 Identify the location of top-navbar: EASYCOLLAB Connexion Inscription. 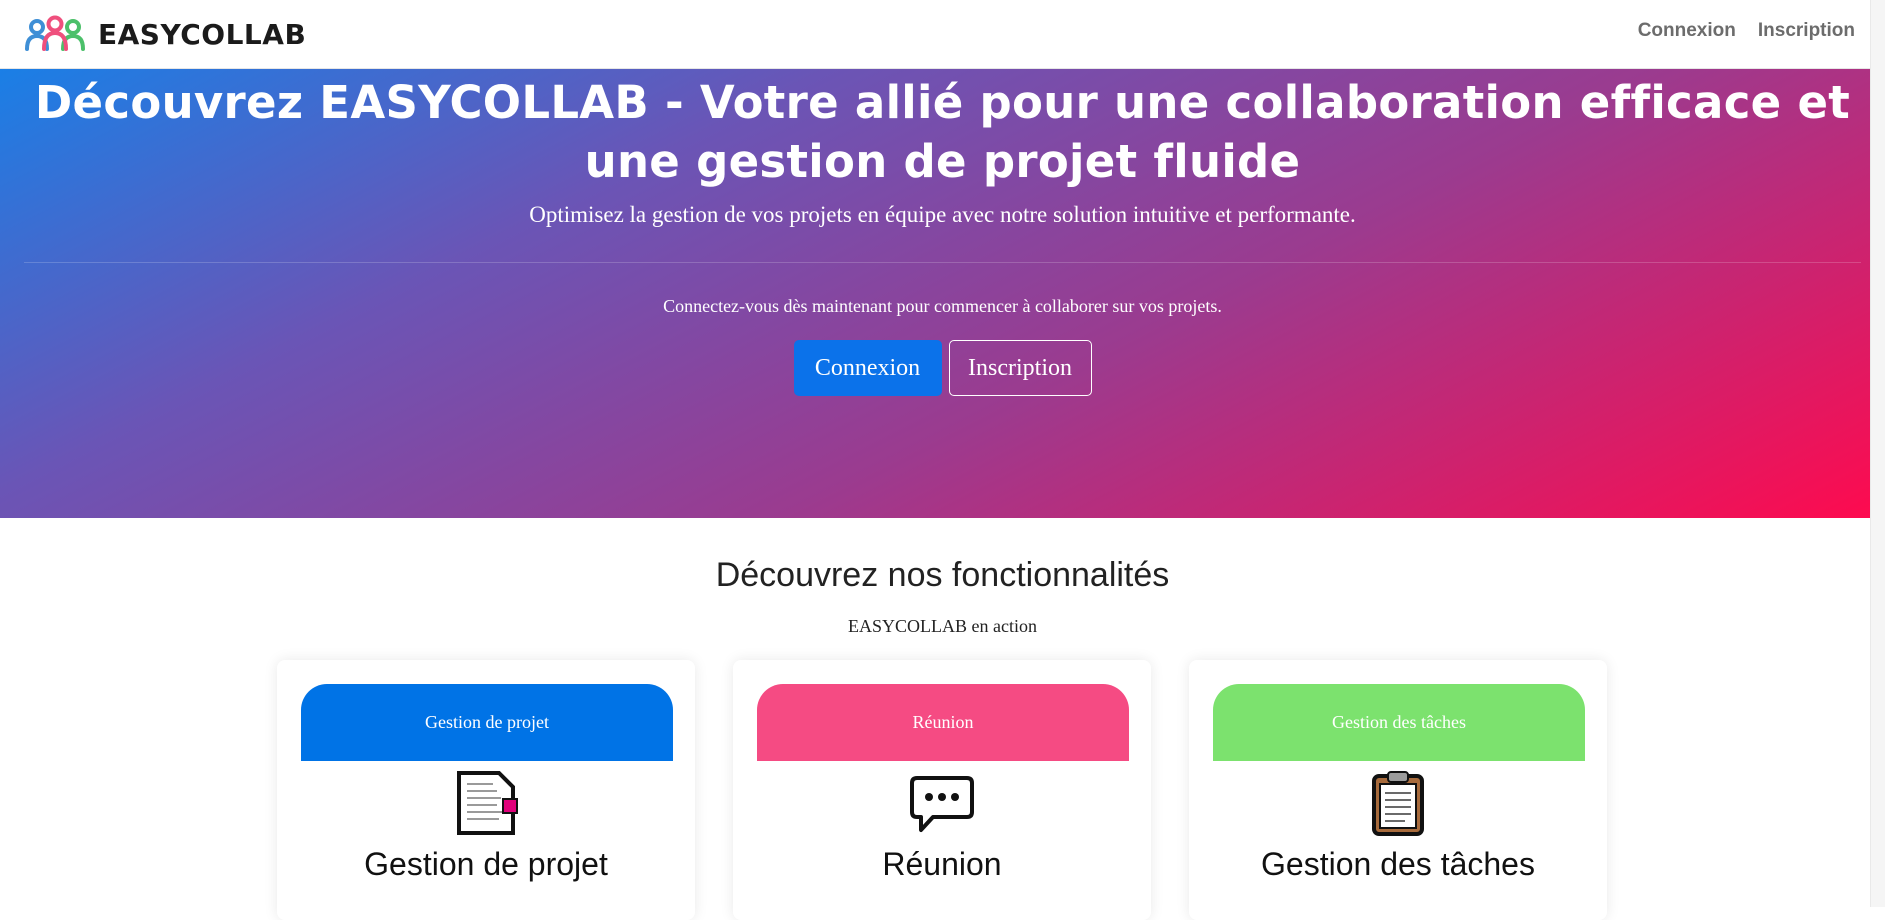
(942, 34).